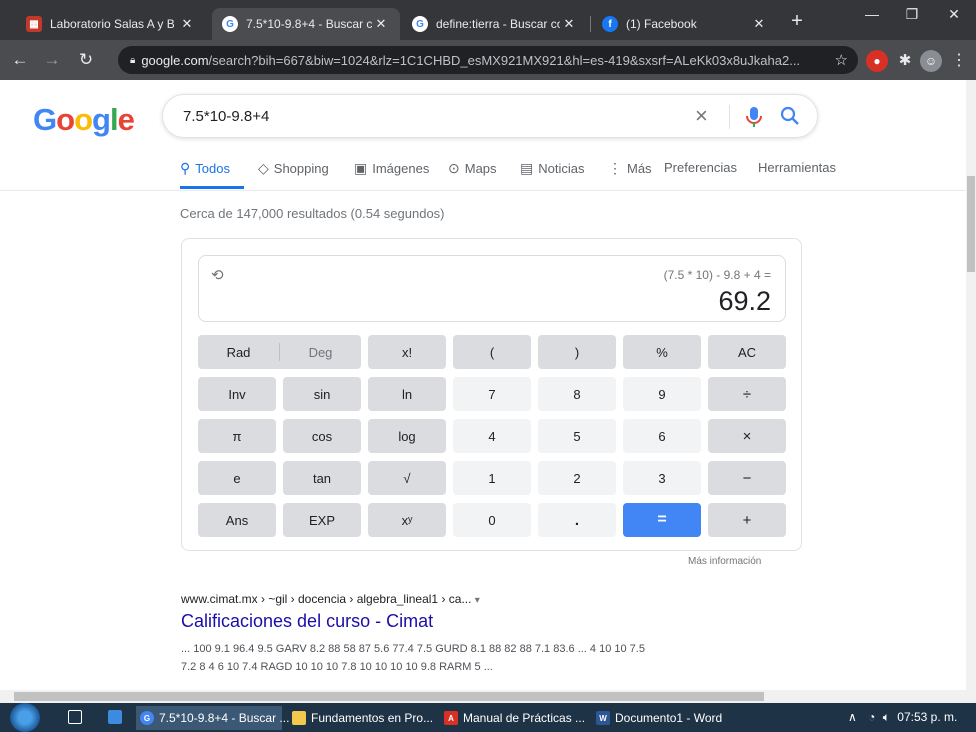 The width and height of the screenshot is (976, 732). What do you see at coordinates (747, 436) in the screenshot?
I see `multiply-button: ×` at bounding box center [747, 436].